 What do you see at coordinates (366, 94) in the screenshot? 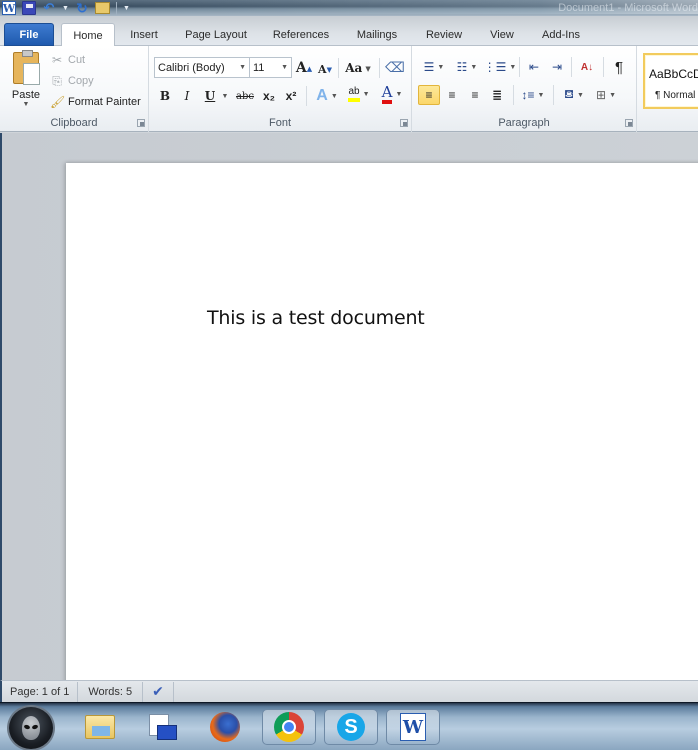
I see `highlight-dropdown-icon: ▼` at bounding box center [366, 94].